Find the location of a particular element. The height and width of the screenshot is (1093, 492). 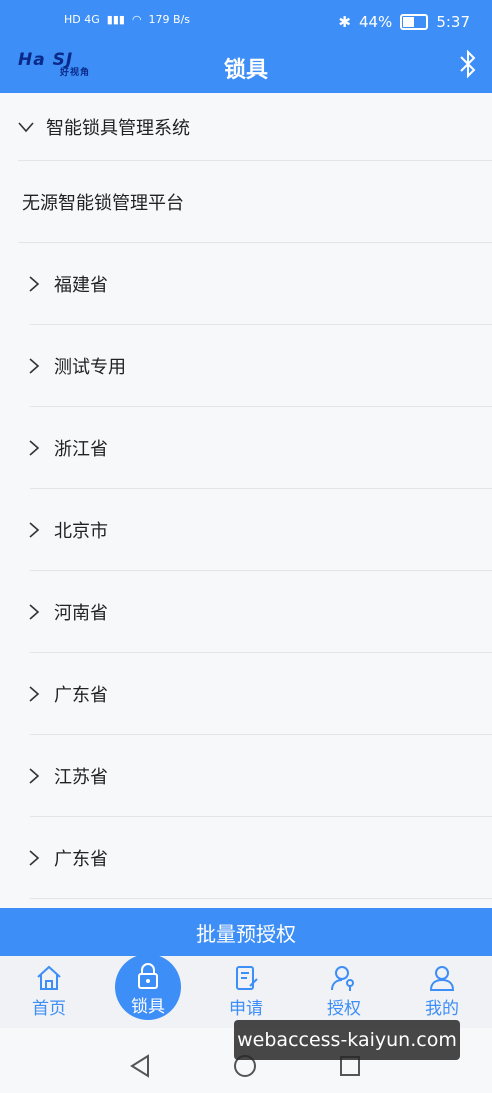

back-icon is located at coordinates (140, 1066).